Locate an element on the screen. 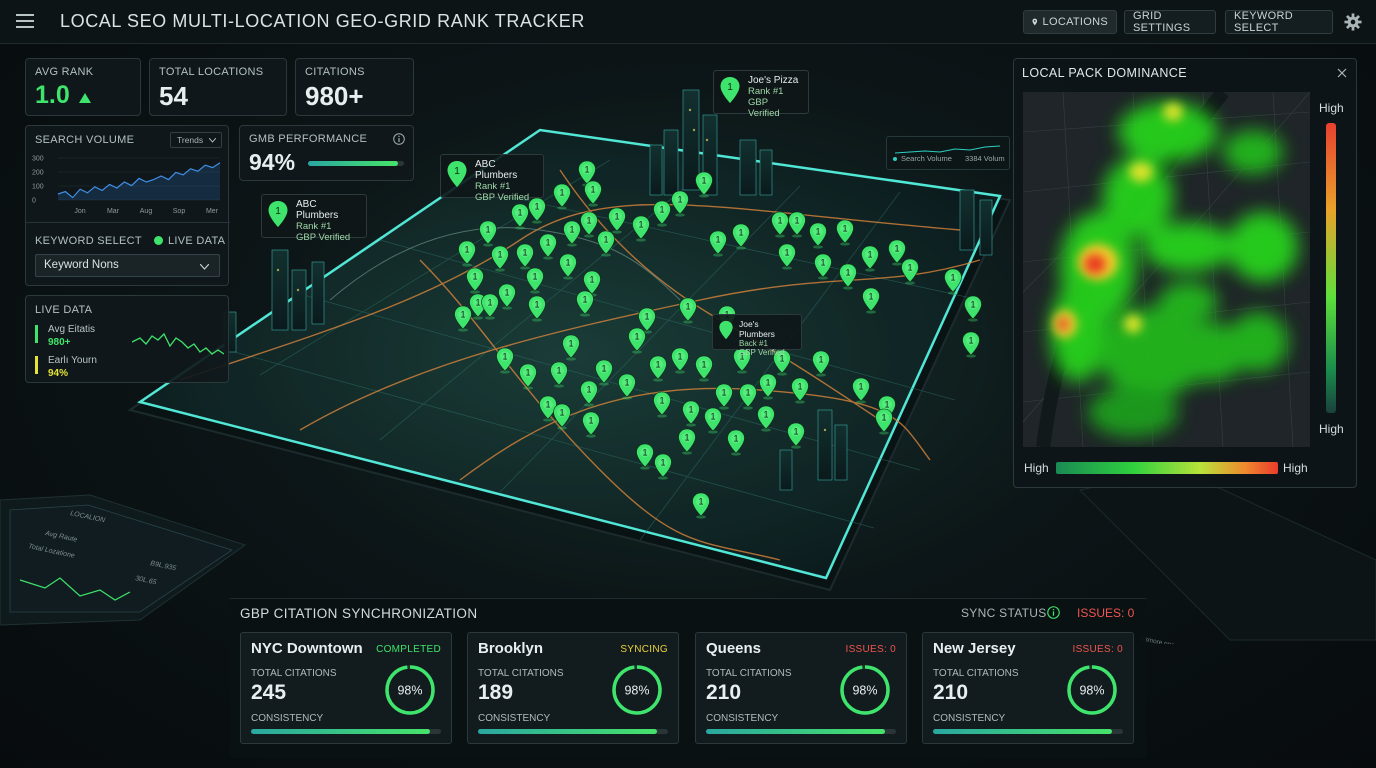  pin-card-abc-plumbers-1: 1 ABC Plumbers Rank #1 GBP Verified is located at coordinates (492, 178).